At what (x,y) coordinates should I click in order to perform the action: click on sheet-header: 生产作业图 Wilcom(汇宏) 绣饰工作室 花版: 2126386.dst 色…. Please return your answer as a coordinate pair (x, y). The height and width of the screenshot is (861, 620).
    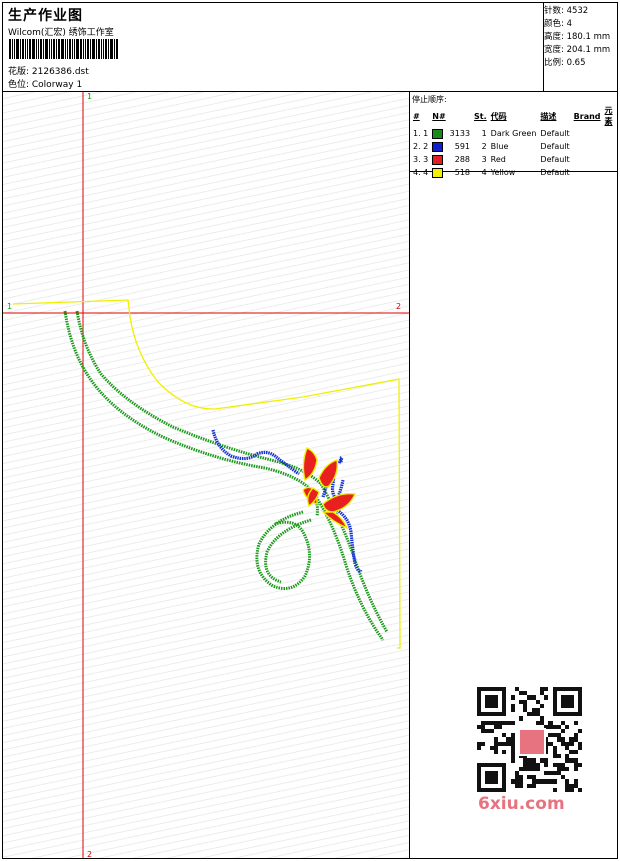
    Looking at the image, I should click on (310, 47).